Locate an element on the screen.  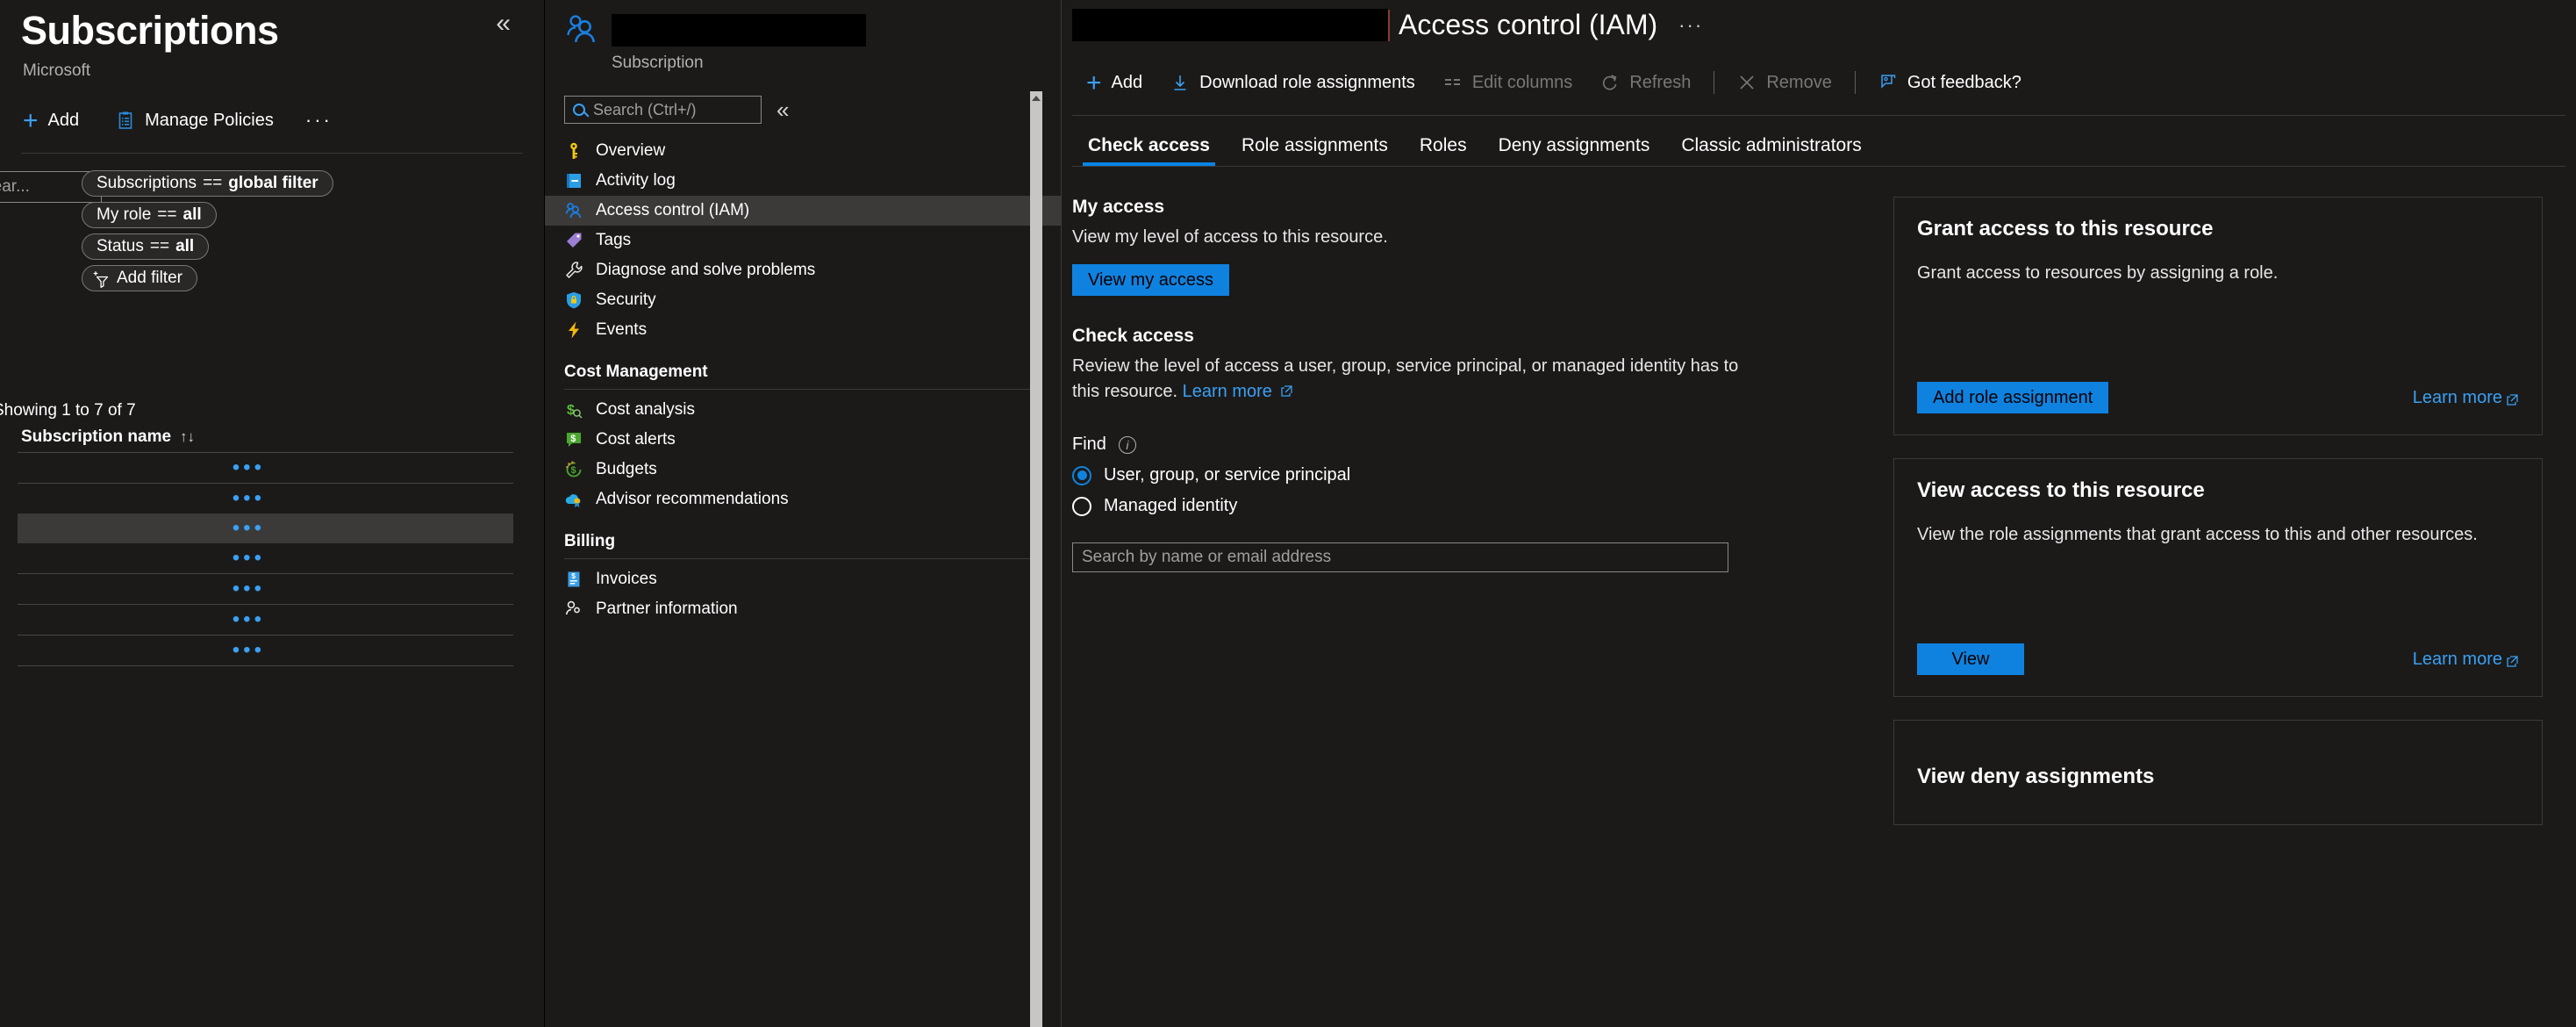
radio-button-selected-icon is located at coordinates (1081, 475).